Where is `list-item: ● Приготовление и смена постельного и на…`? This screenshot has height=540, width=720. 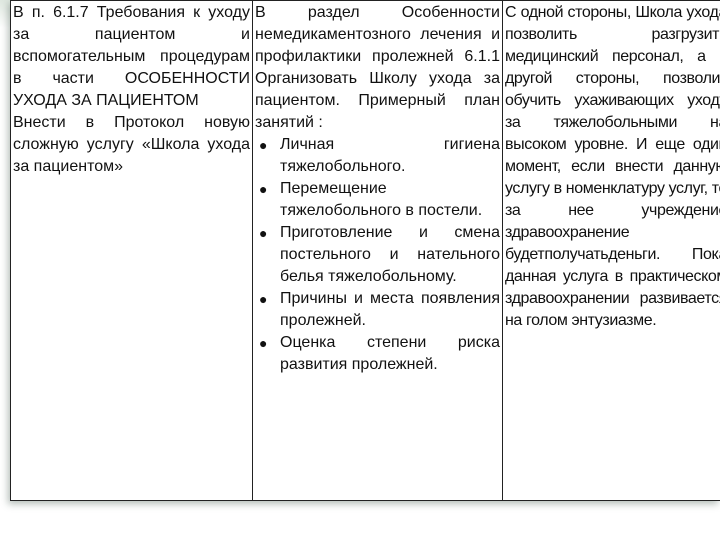 list-item: ● Приготовление и смена постельного и на… is located at coordinates (377, 255).